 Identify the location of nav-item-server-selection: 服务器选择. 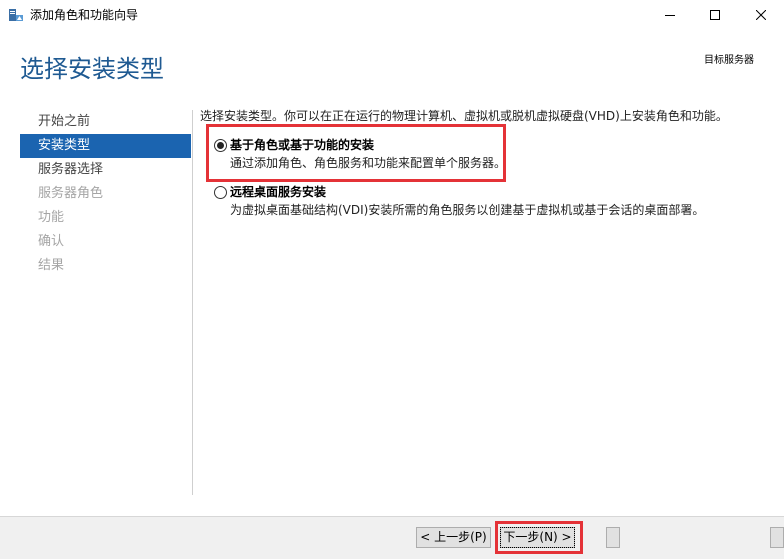
(105, 170).